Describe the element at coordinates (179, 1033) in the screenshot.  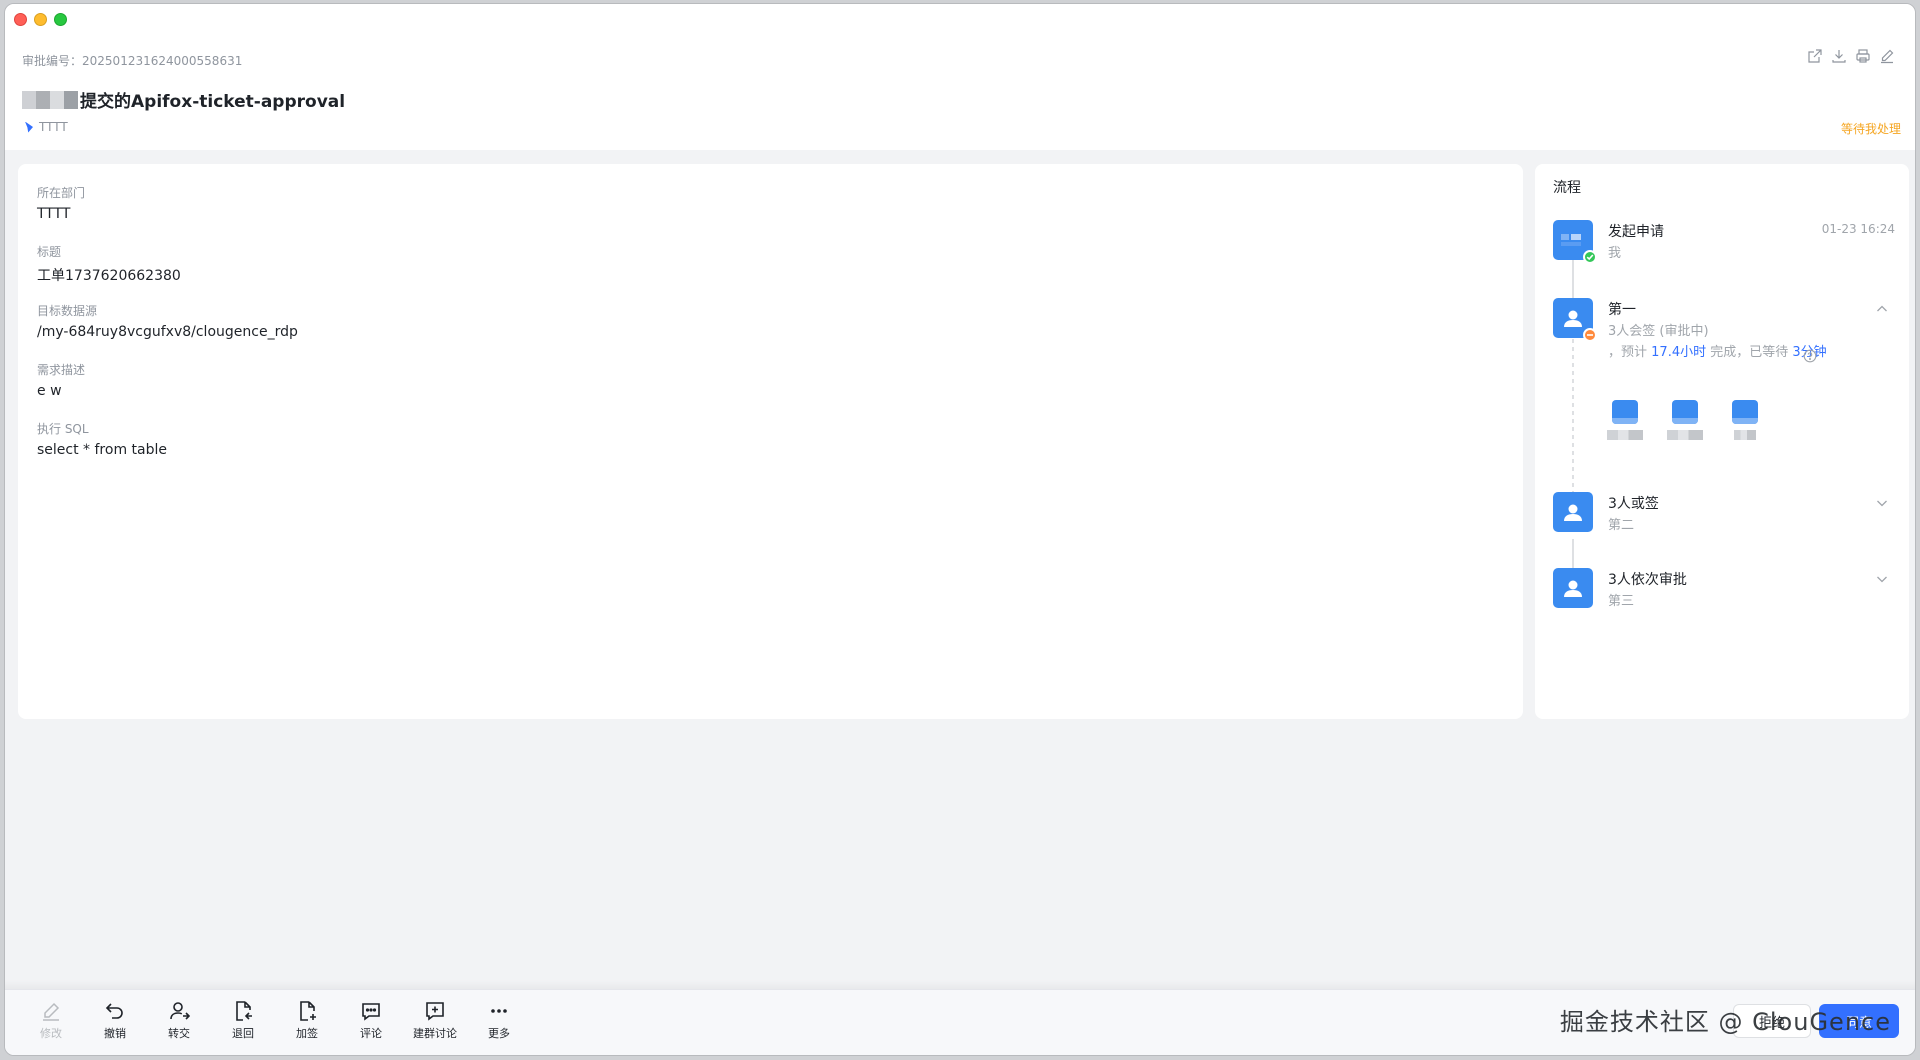
I see `action-label: 转交` at that location.